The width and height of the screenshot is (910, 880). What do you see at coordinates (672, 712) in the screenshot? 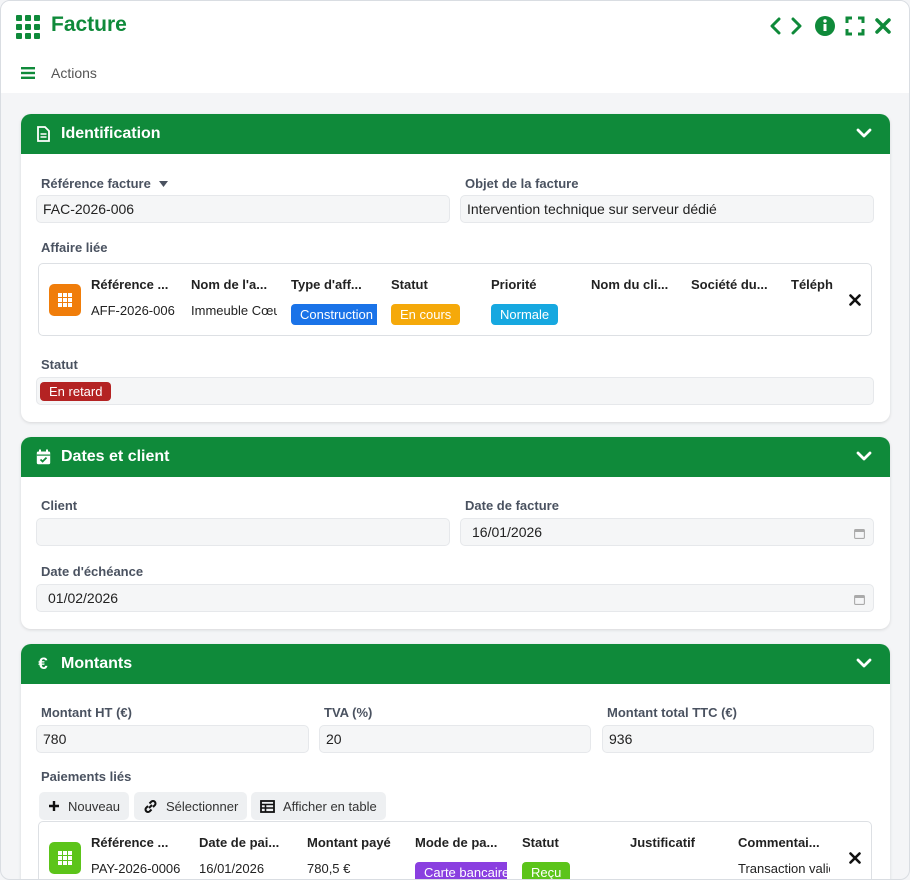
I see `ttc-label: Montant total TTC (€)` at bounding box center [672, 712].